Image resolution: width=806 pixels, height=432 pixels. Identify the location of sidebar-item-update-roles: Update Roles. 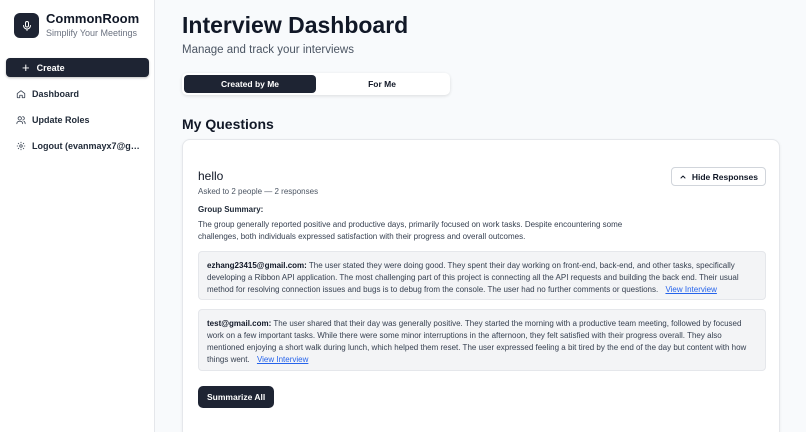
(81, 120).